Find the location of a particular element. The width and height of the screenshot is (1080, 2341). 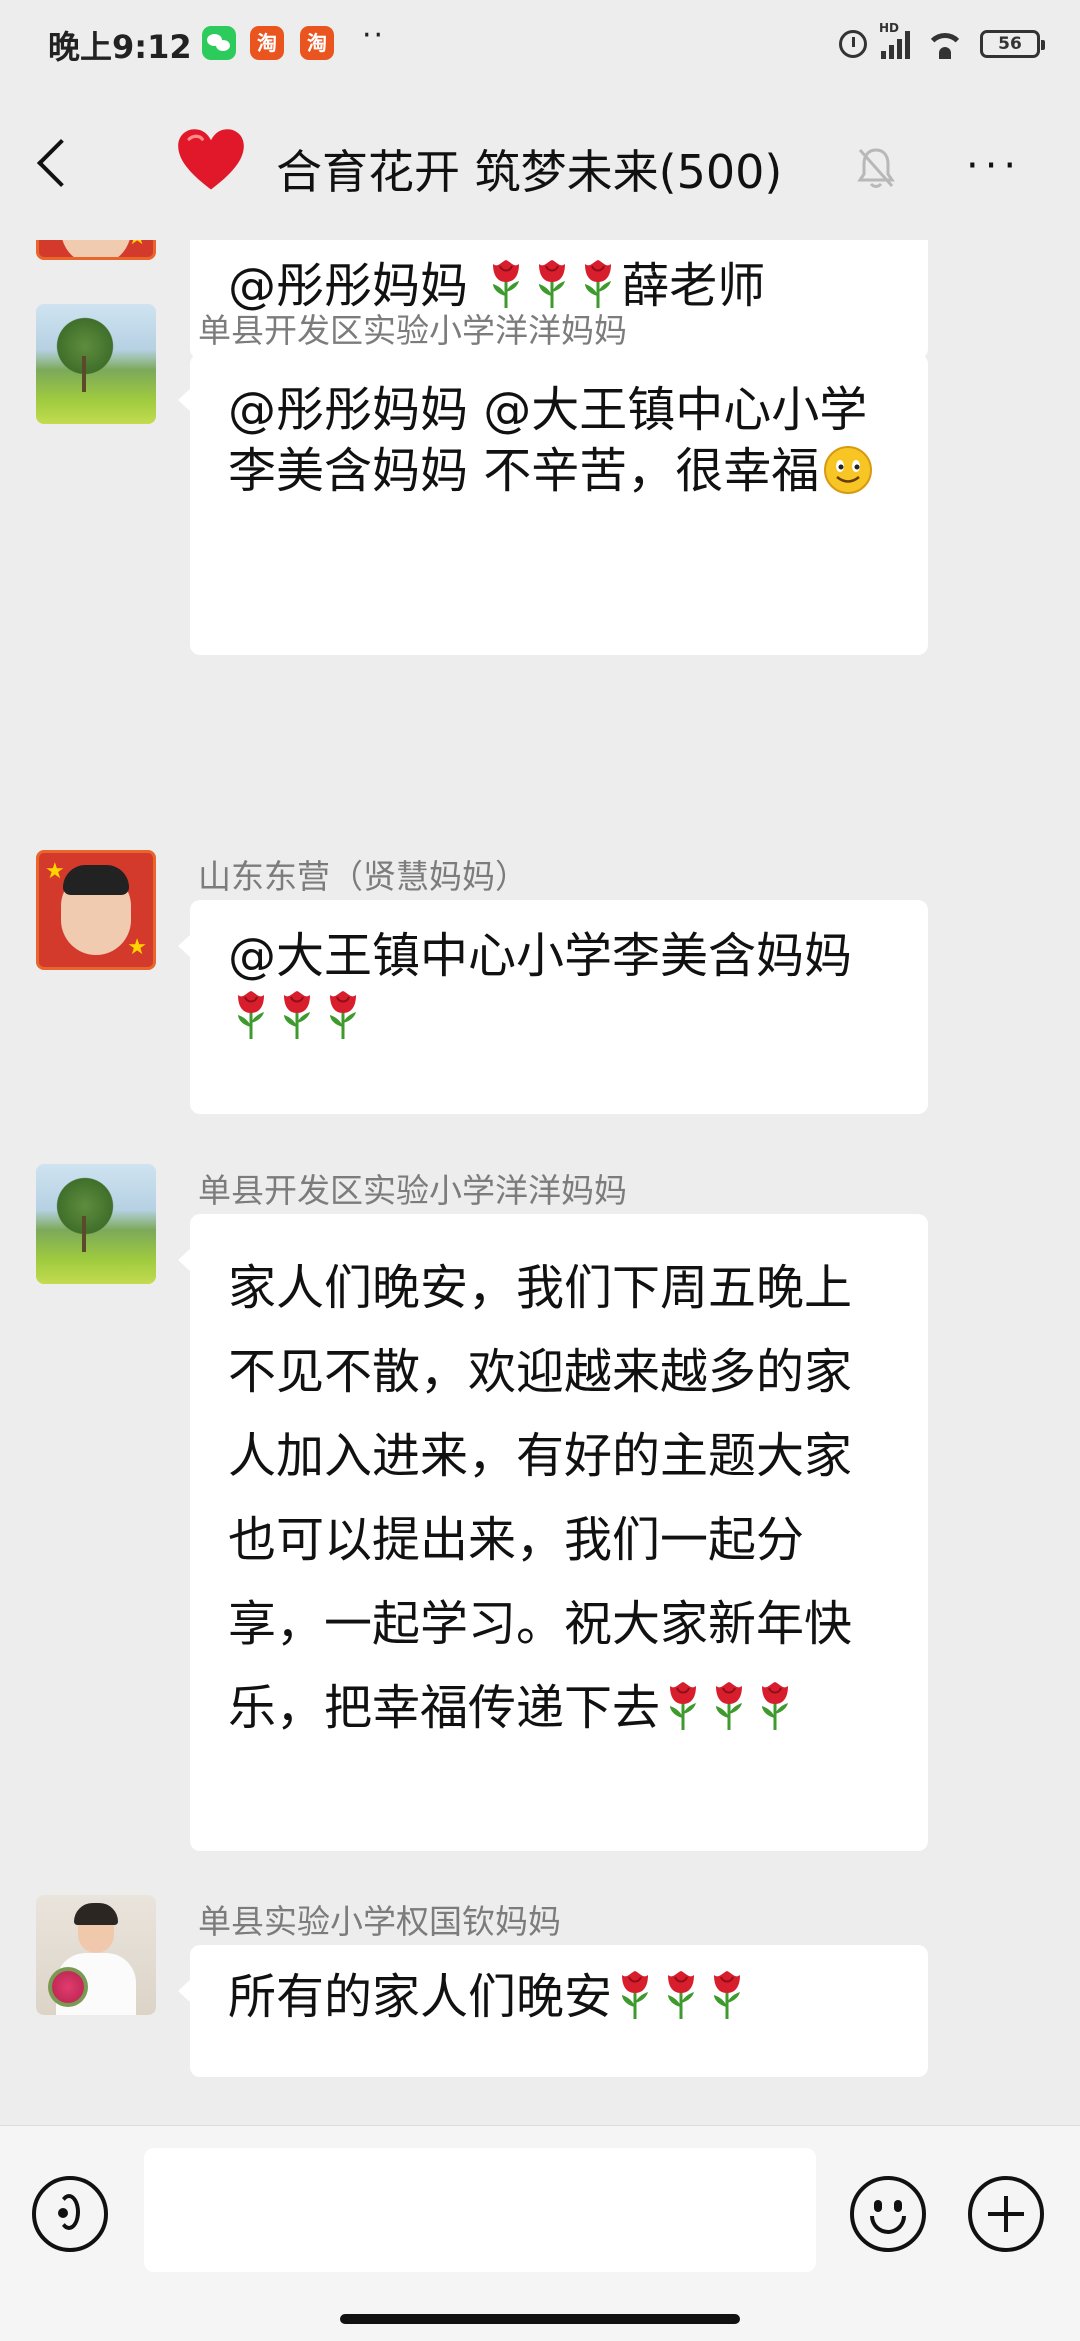

bell-muted-icon is located at coordinates (876, 168).